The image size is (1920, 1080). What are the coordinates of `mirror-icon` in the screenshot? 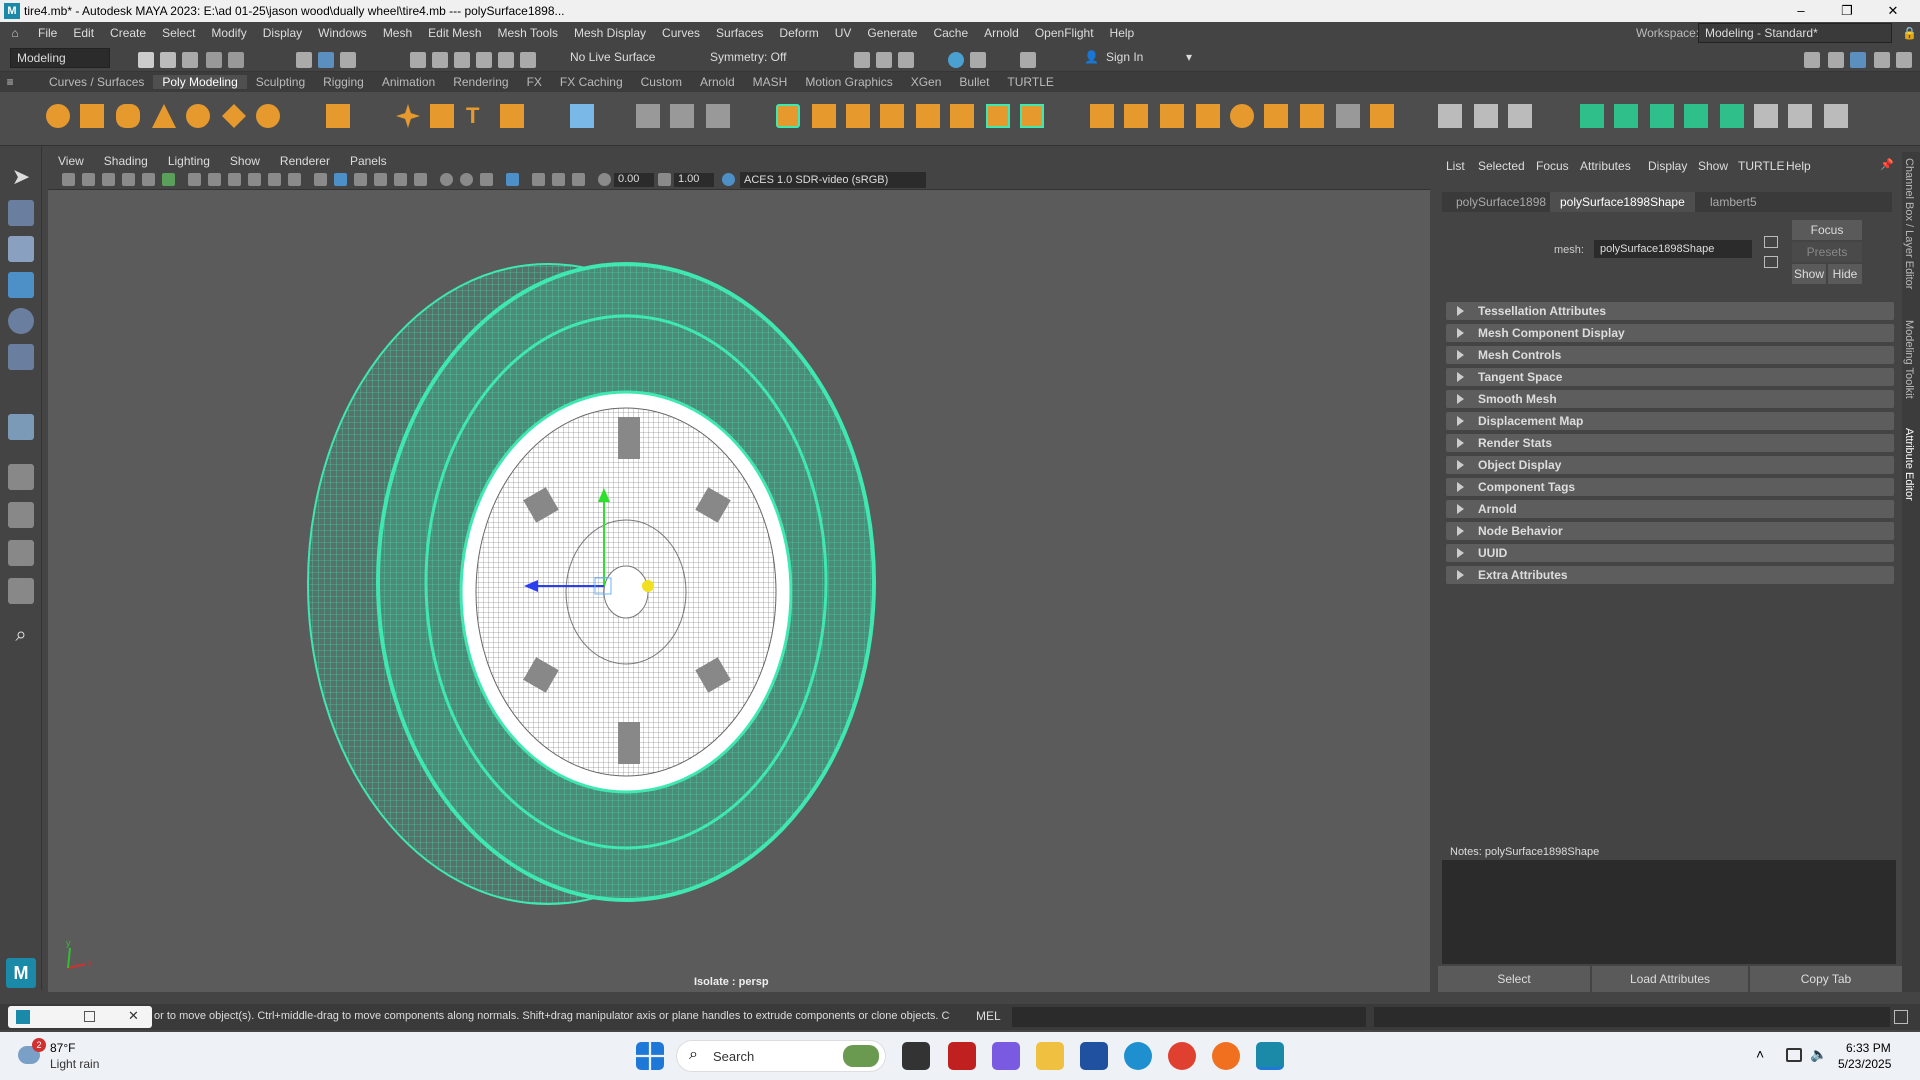 It's located at (788, 116).